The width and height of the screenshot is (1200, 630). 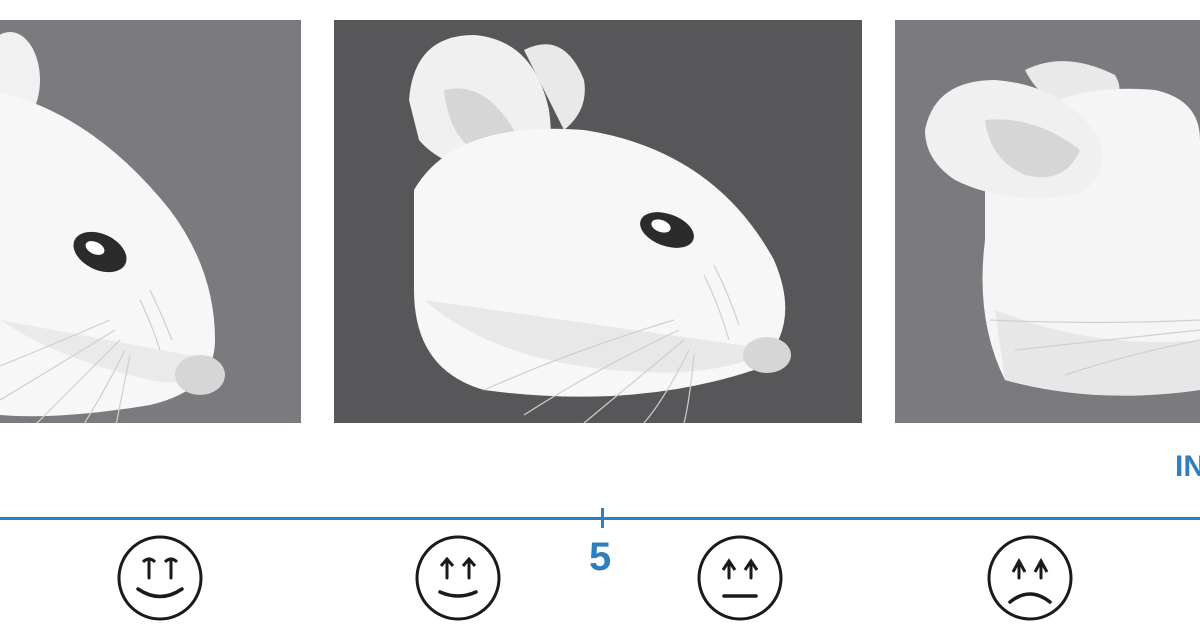 I want to click on sad-face-icon, so click(x=1030, y=578).